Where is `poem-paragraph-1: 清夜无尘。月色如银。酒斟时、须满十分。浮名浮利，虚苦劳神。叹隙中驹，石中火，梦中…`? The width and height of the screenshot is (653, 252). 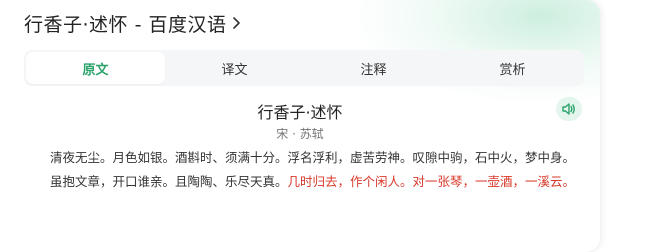
poem-paragraph-1: 清夜无尘。月色如银。酒斟时、须满十分。浮名浮利，虚苦劳神。叹隙中驹，石中火，梦中… is located at coordinates (313, 157).